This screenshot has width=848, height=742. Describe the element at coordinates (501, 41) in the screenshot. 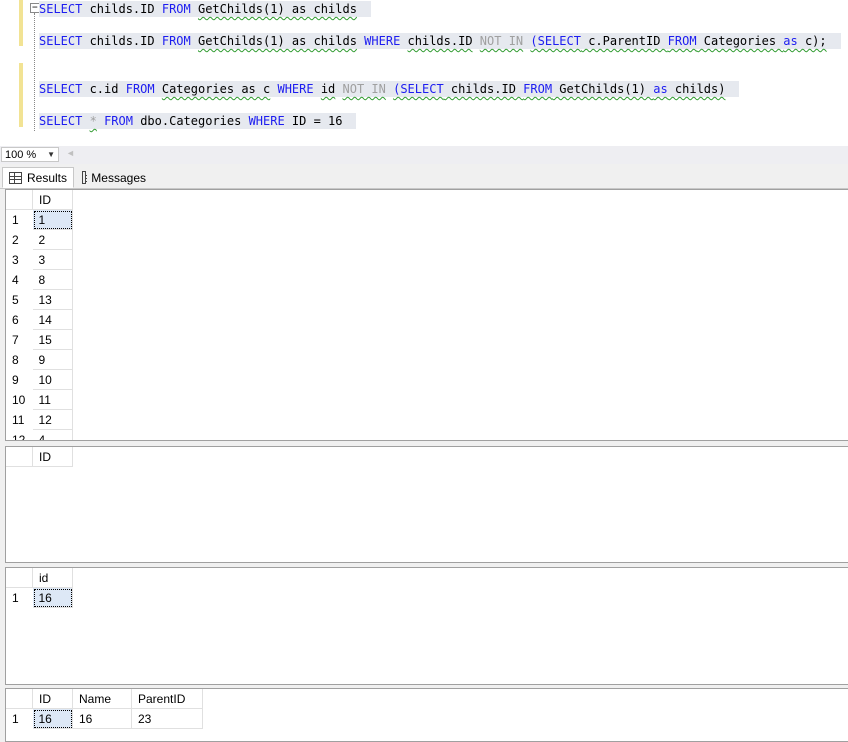

I see `code-token: NOT IN` at that location.